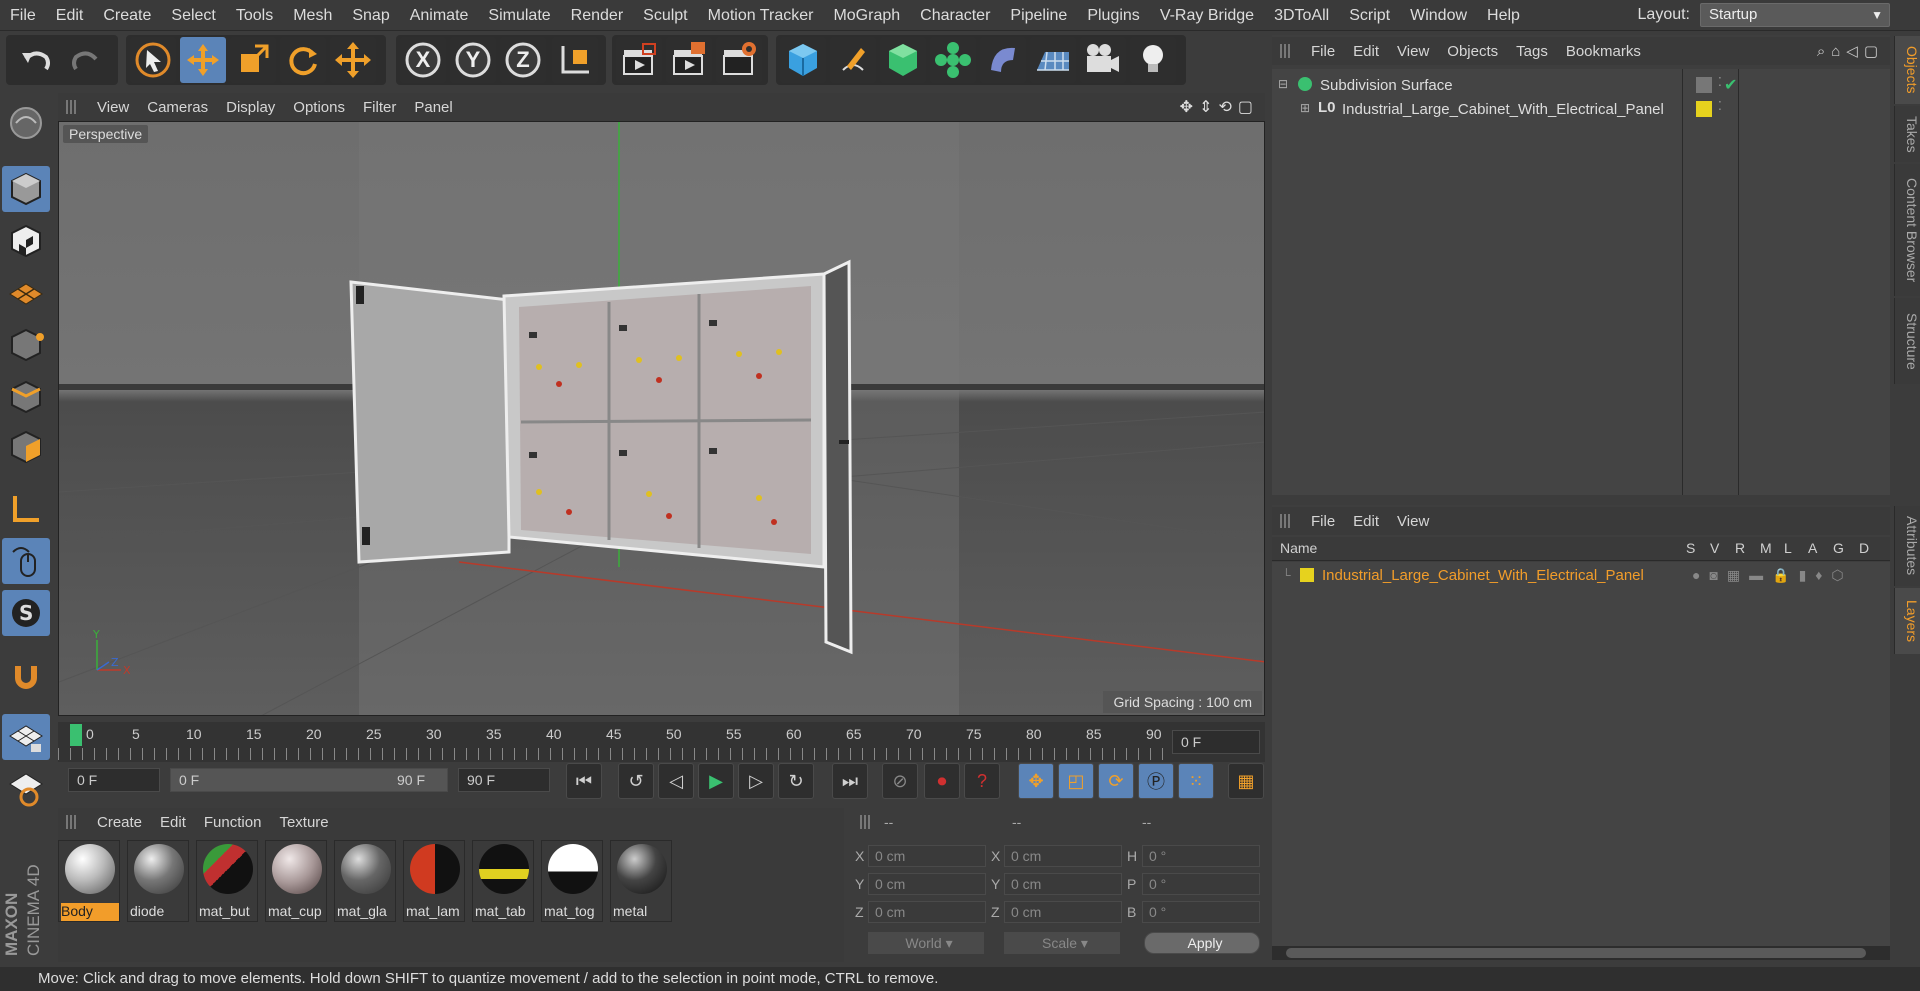  What do you see at coordinates (1772, 575) in the screenshot?
I see `layer-toggle-icons: ●◙▦▬🔒▮♦⬡` at bounding box center [1772, 575].